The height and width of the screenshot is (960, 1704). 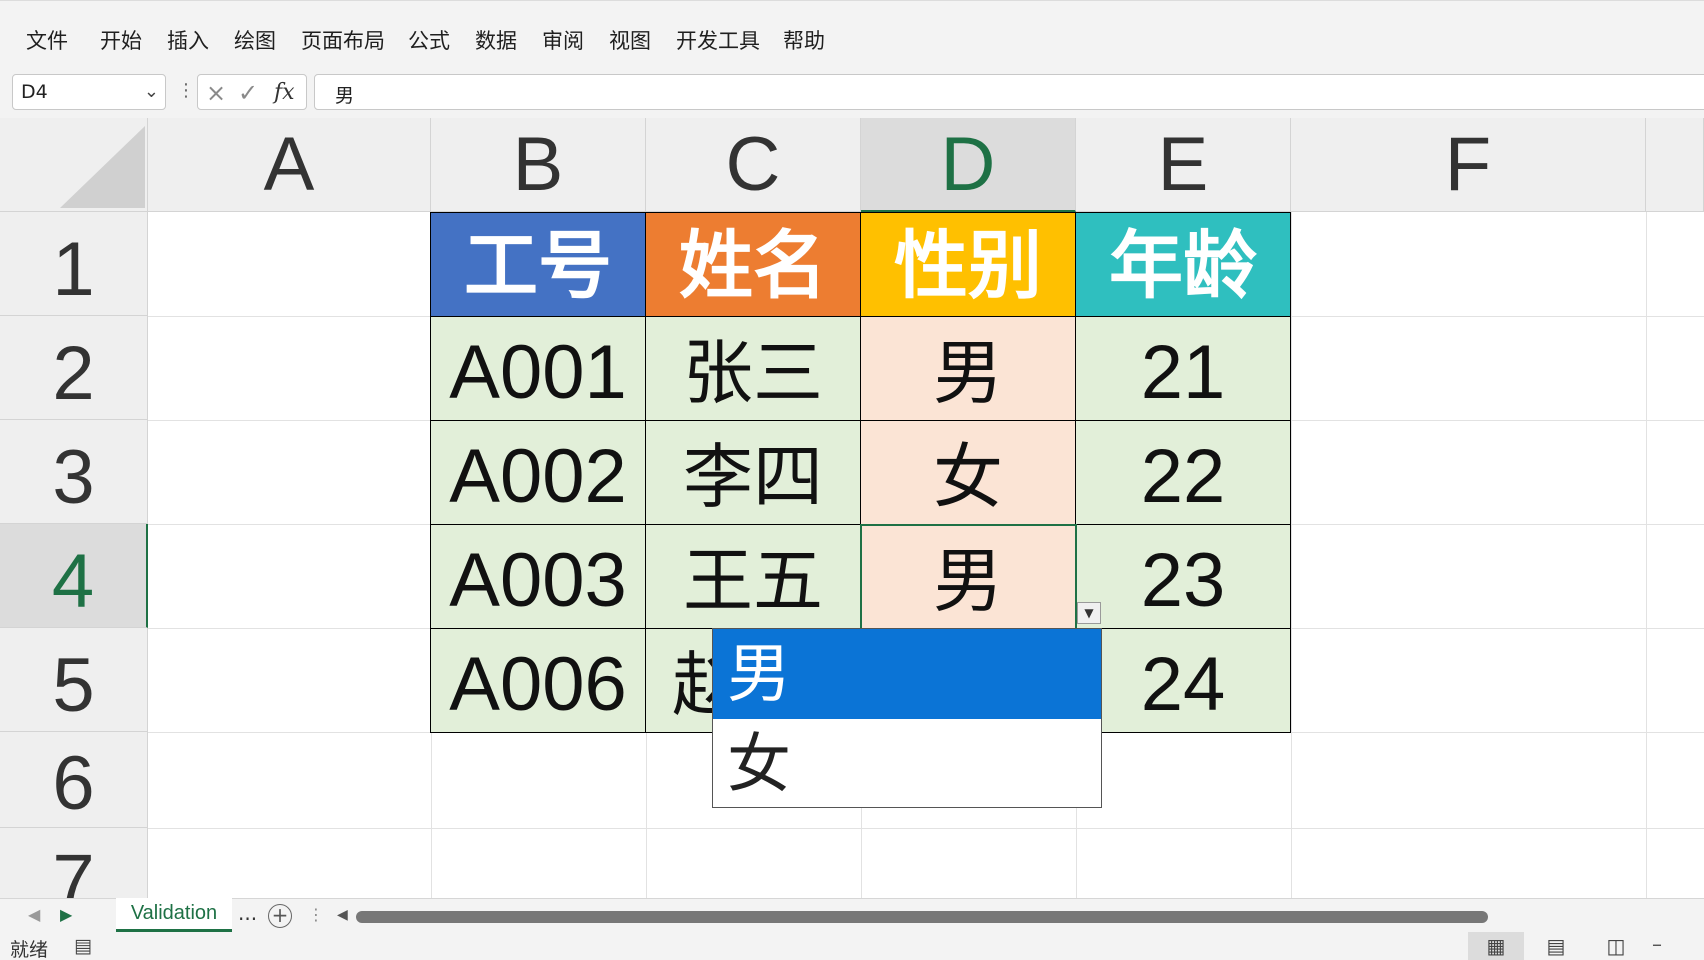 I want to click on table-cell: 王五, so click(x=753, y=576).